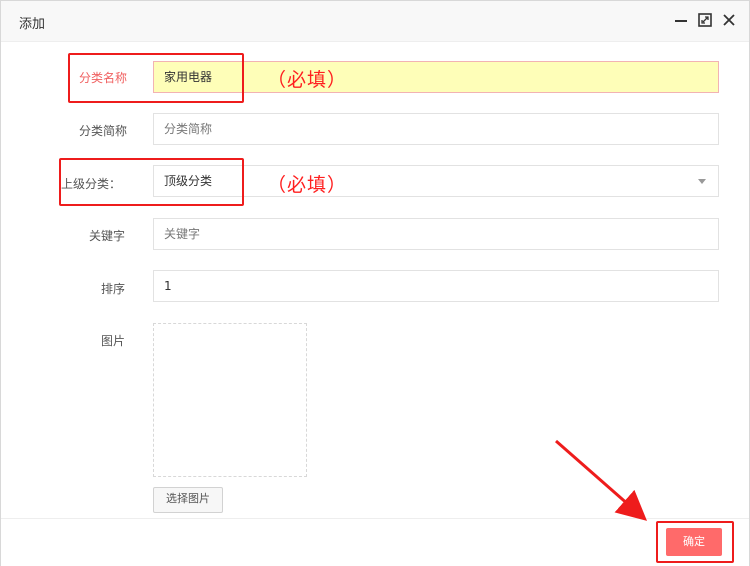 The height and width of the screenshot is (566, 750). I want to click on dialog-footer, so click(375, 542).